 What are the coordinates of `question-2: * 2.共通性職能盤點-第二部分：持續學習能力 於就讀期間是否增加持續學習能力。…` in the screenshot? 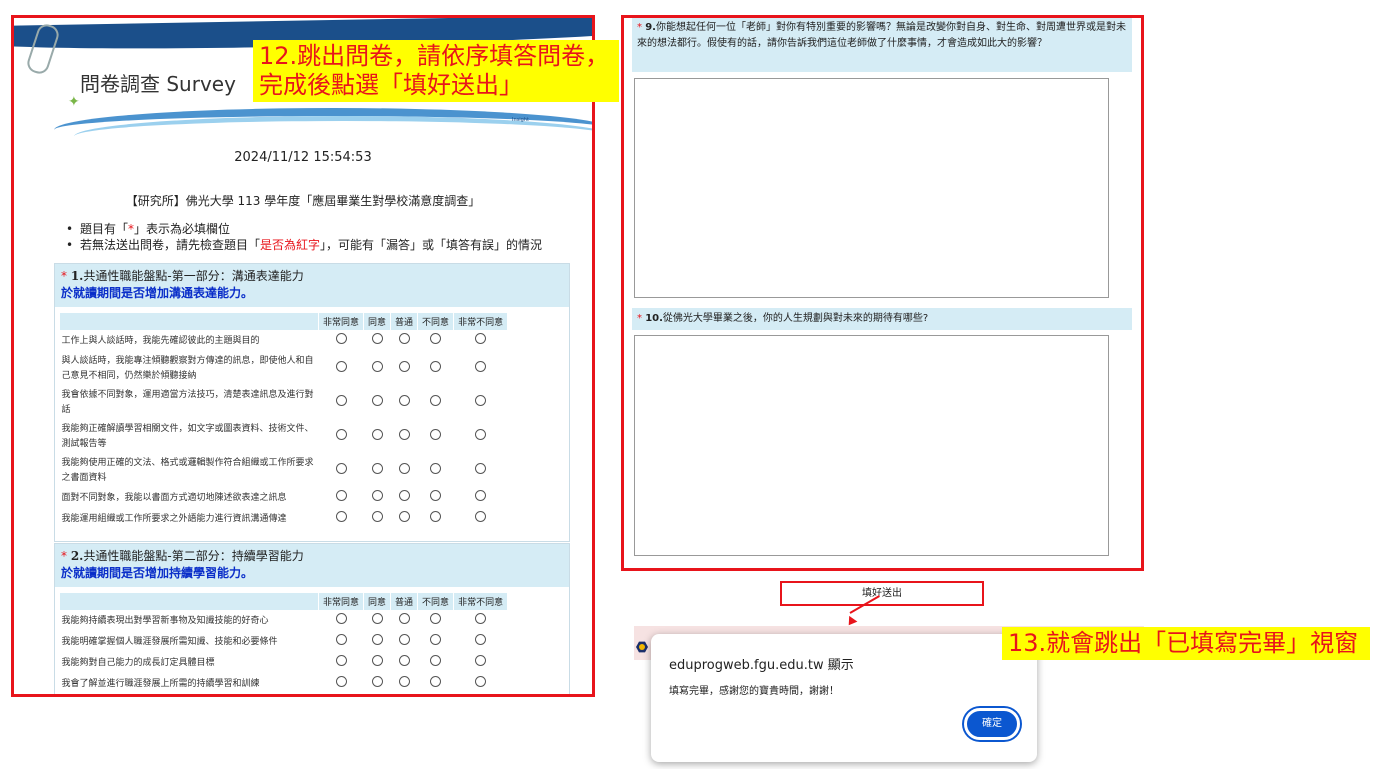 It's located at (312, 618).